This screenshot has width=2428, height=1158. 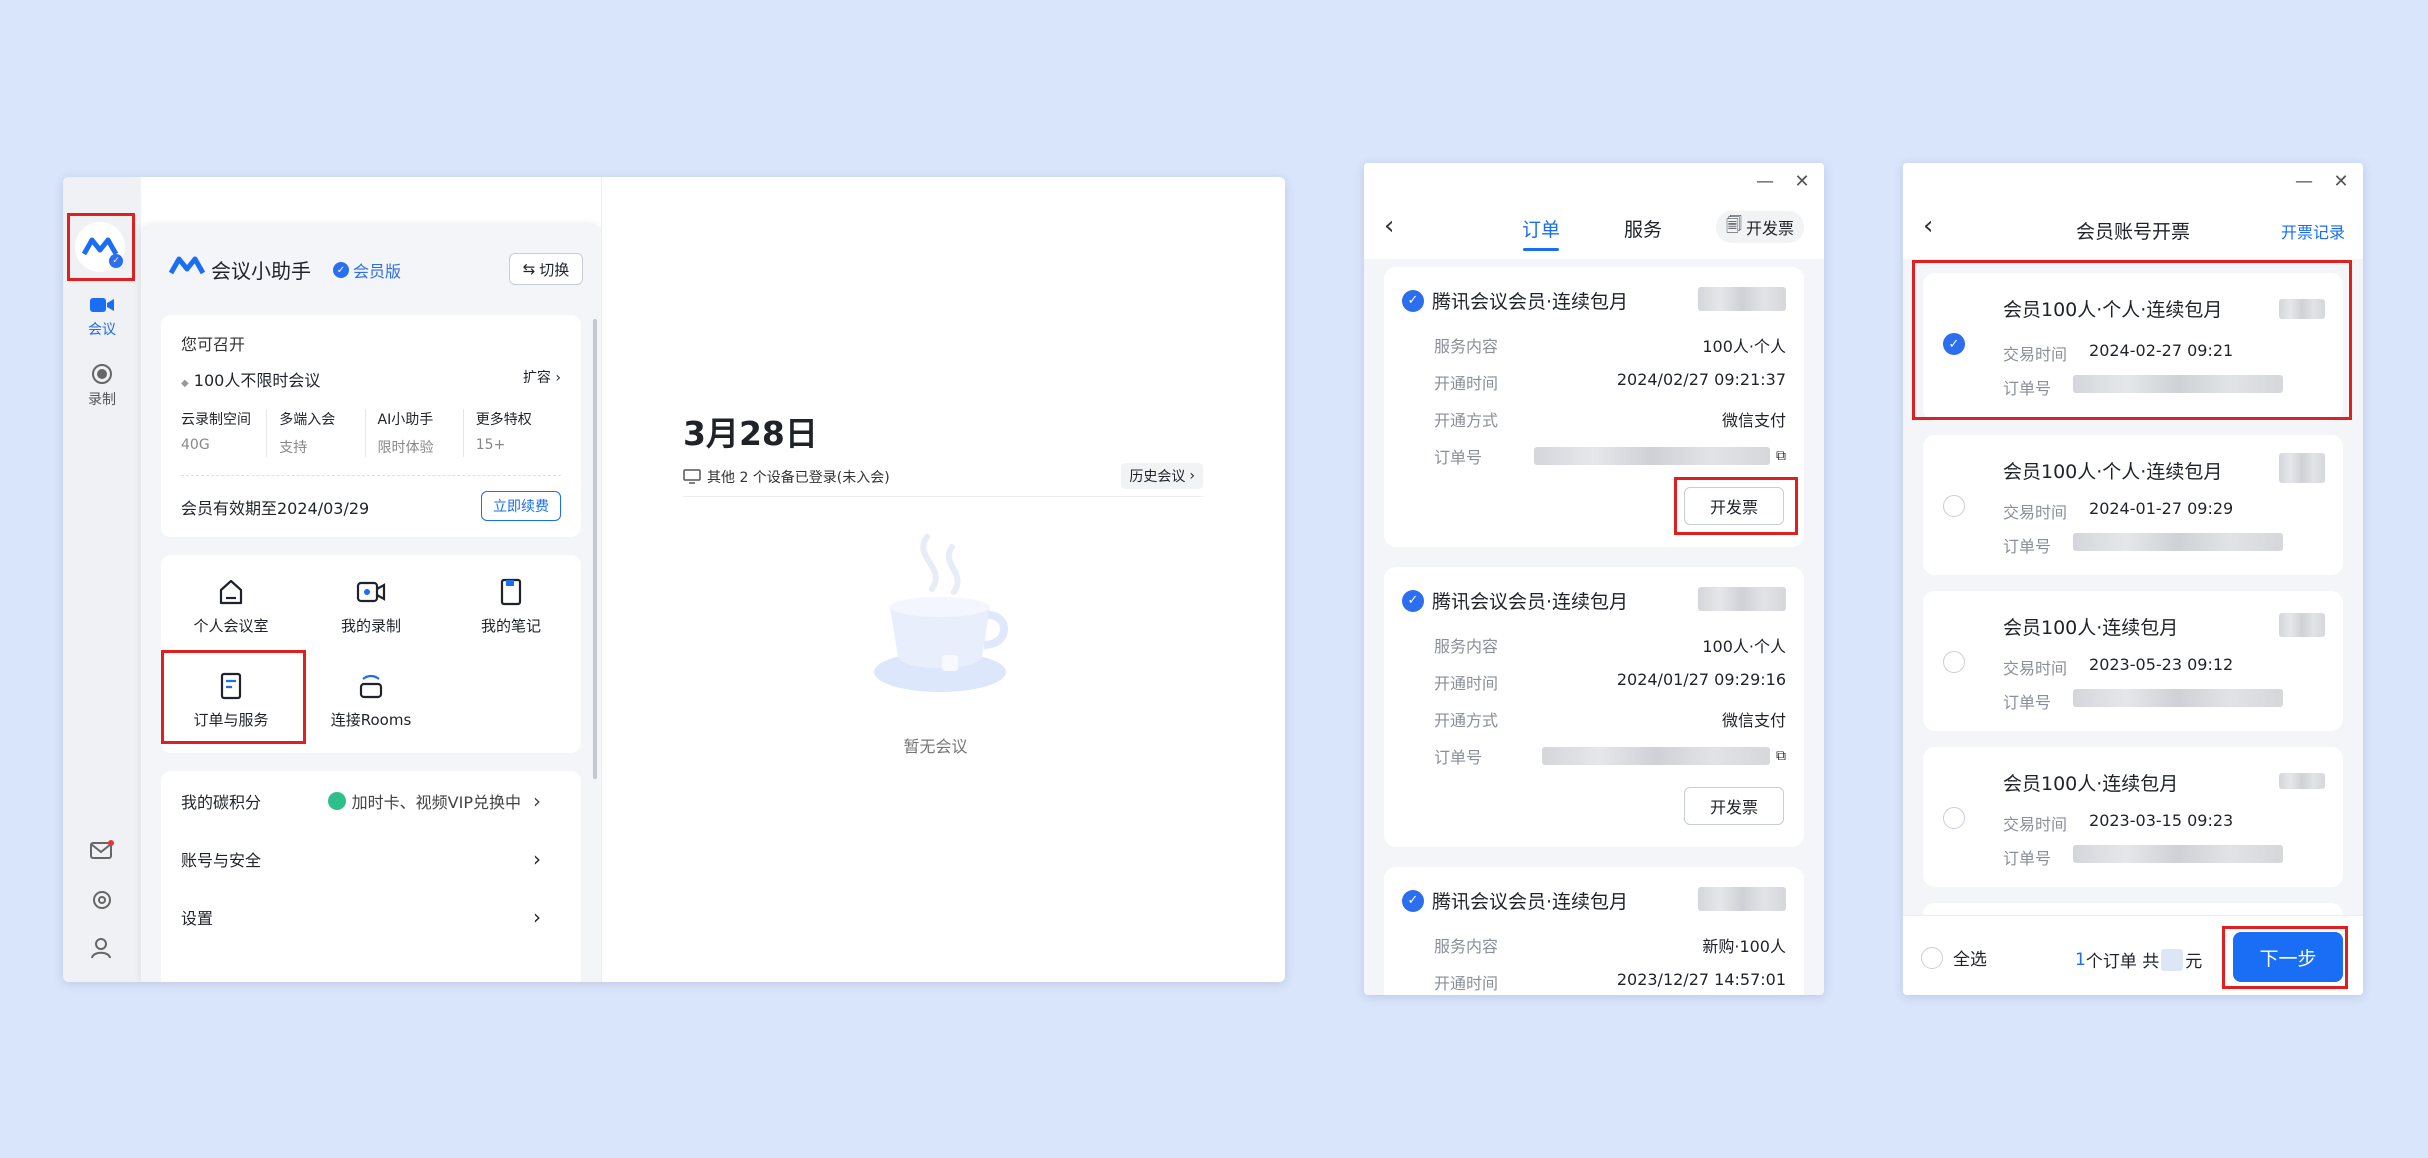 I want to click on home-icon, so click(x=231, y=592).